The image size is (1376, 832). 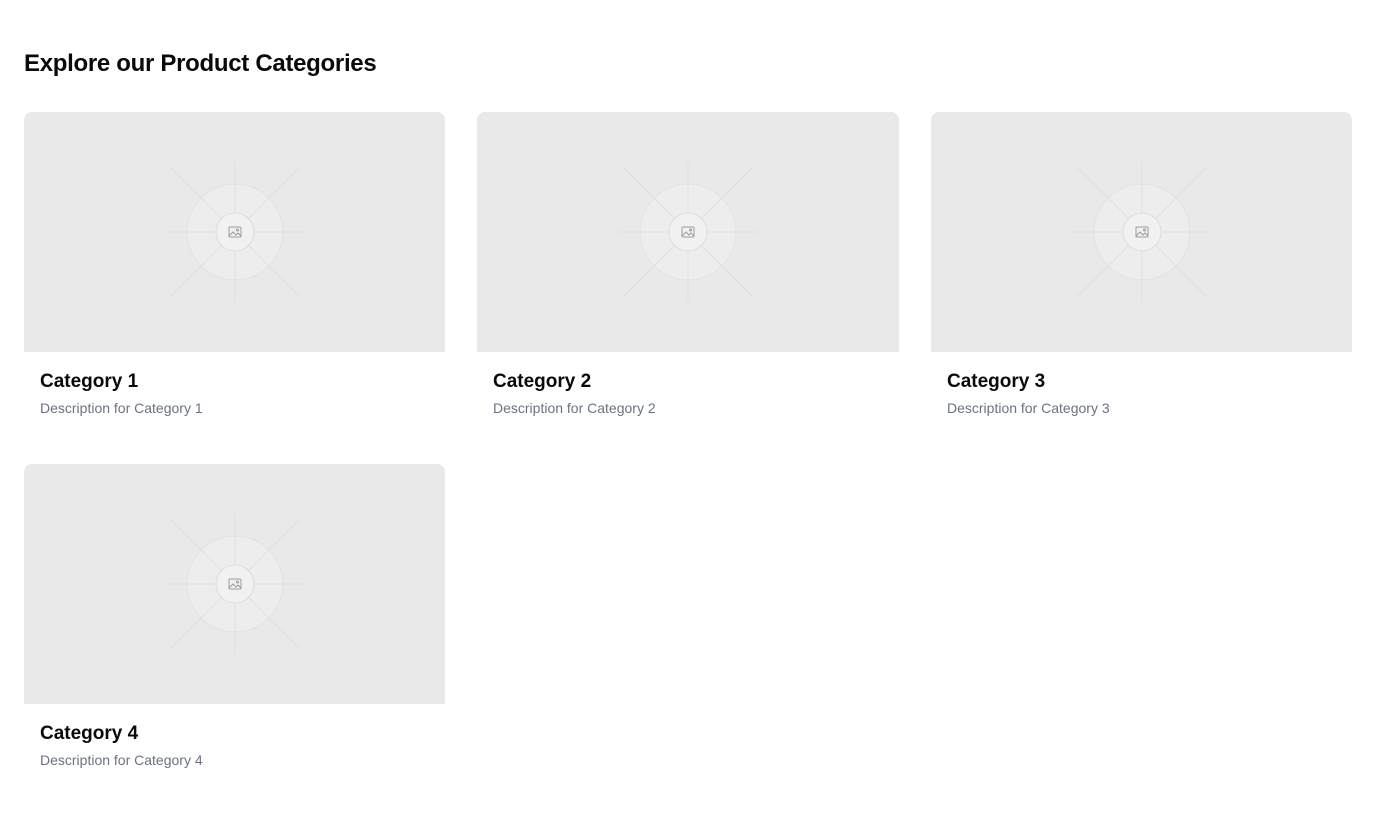 I want to click on category-card: Category 3 Description for Category 3, so click(x=1141, y=272).